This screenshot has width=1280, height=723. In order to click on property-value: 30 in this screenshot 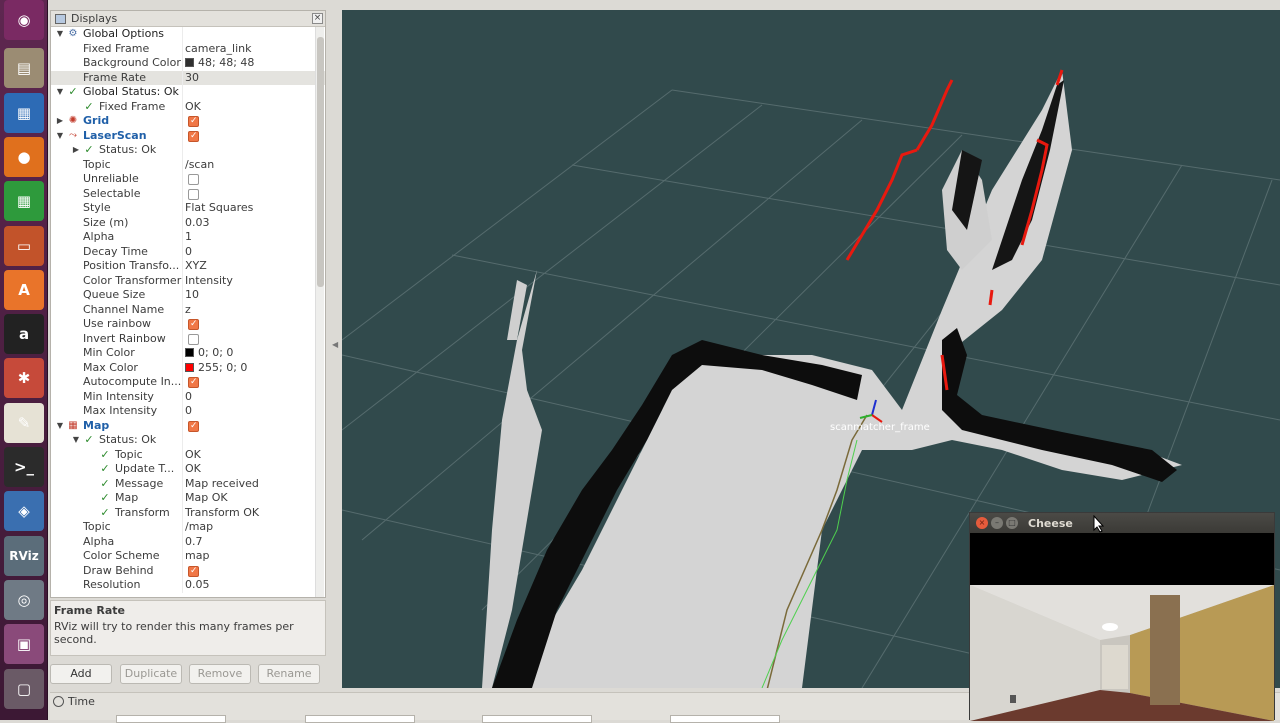, I will do `click(192, 78)`.